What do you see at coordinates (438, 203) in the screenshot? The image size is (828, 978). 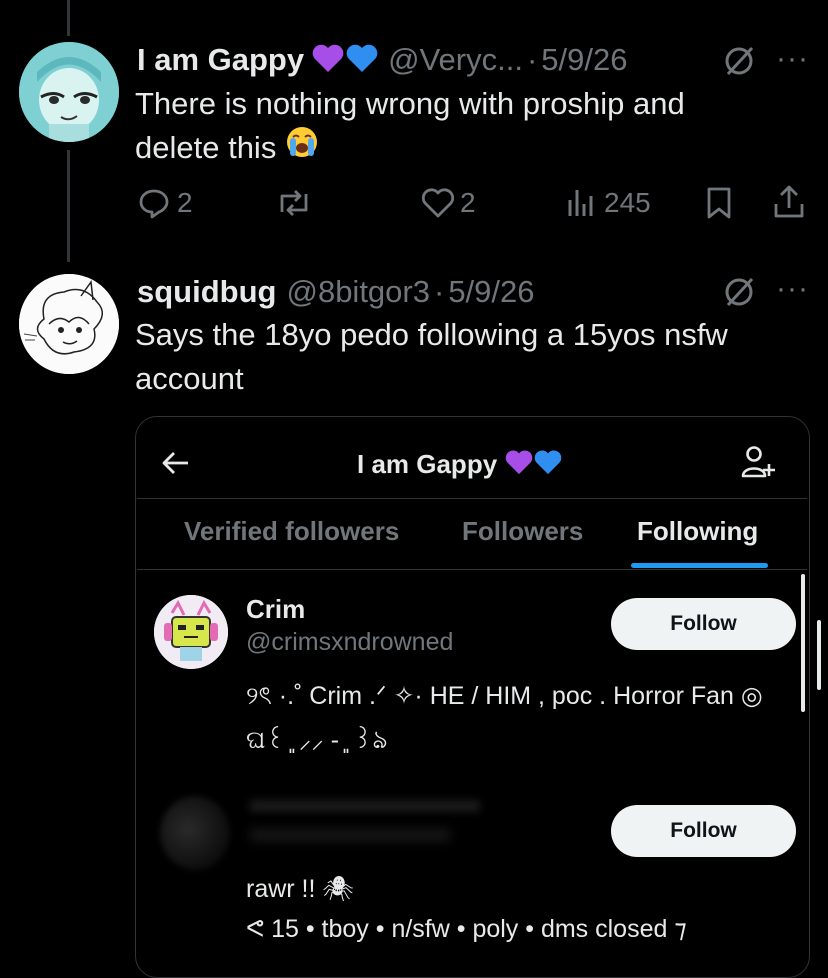 I see `heart-icon` at bounding box center [438, 203].